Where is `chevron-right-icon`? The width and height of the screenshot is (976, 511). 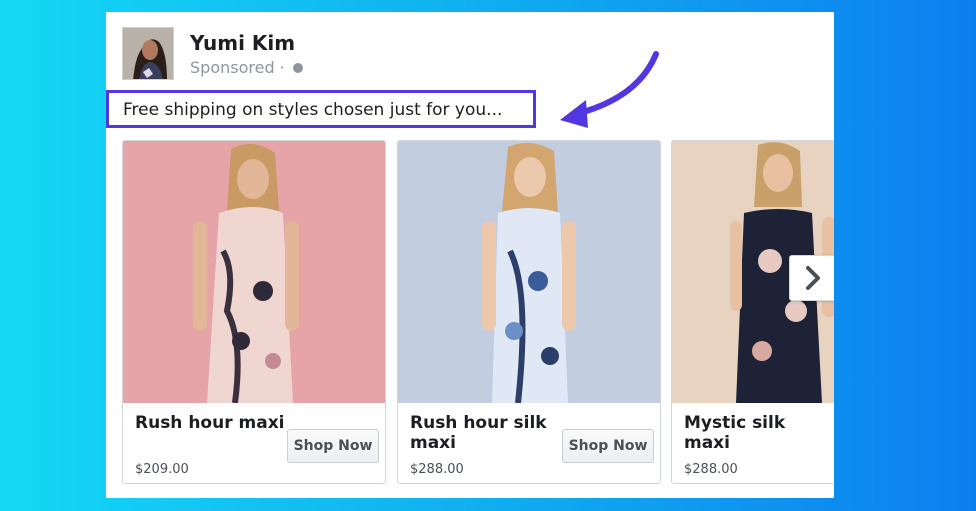
chevron-right-icon is located at coordinates (813, 278).